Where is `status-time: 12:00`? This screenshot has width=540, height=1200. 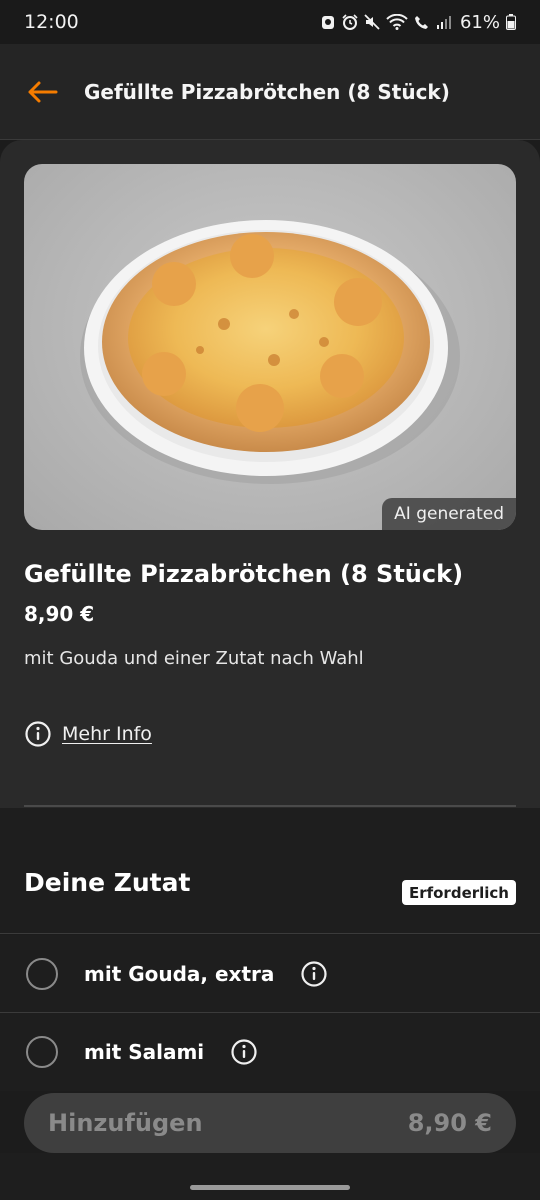 status-time: 12:00 is located at coordinates (51, 22).